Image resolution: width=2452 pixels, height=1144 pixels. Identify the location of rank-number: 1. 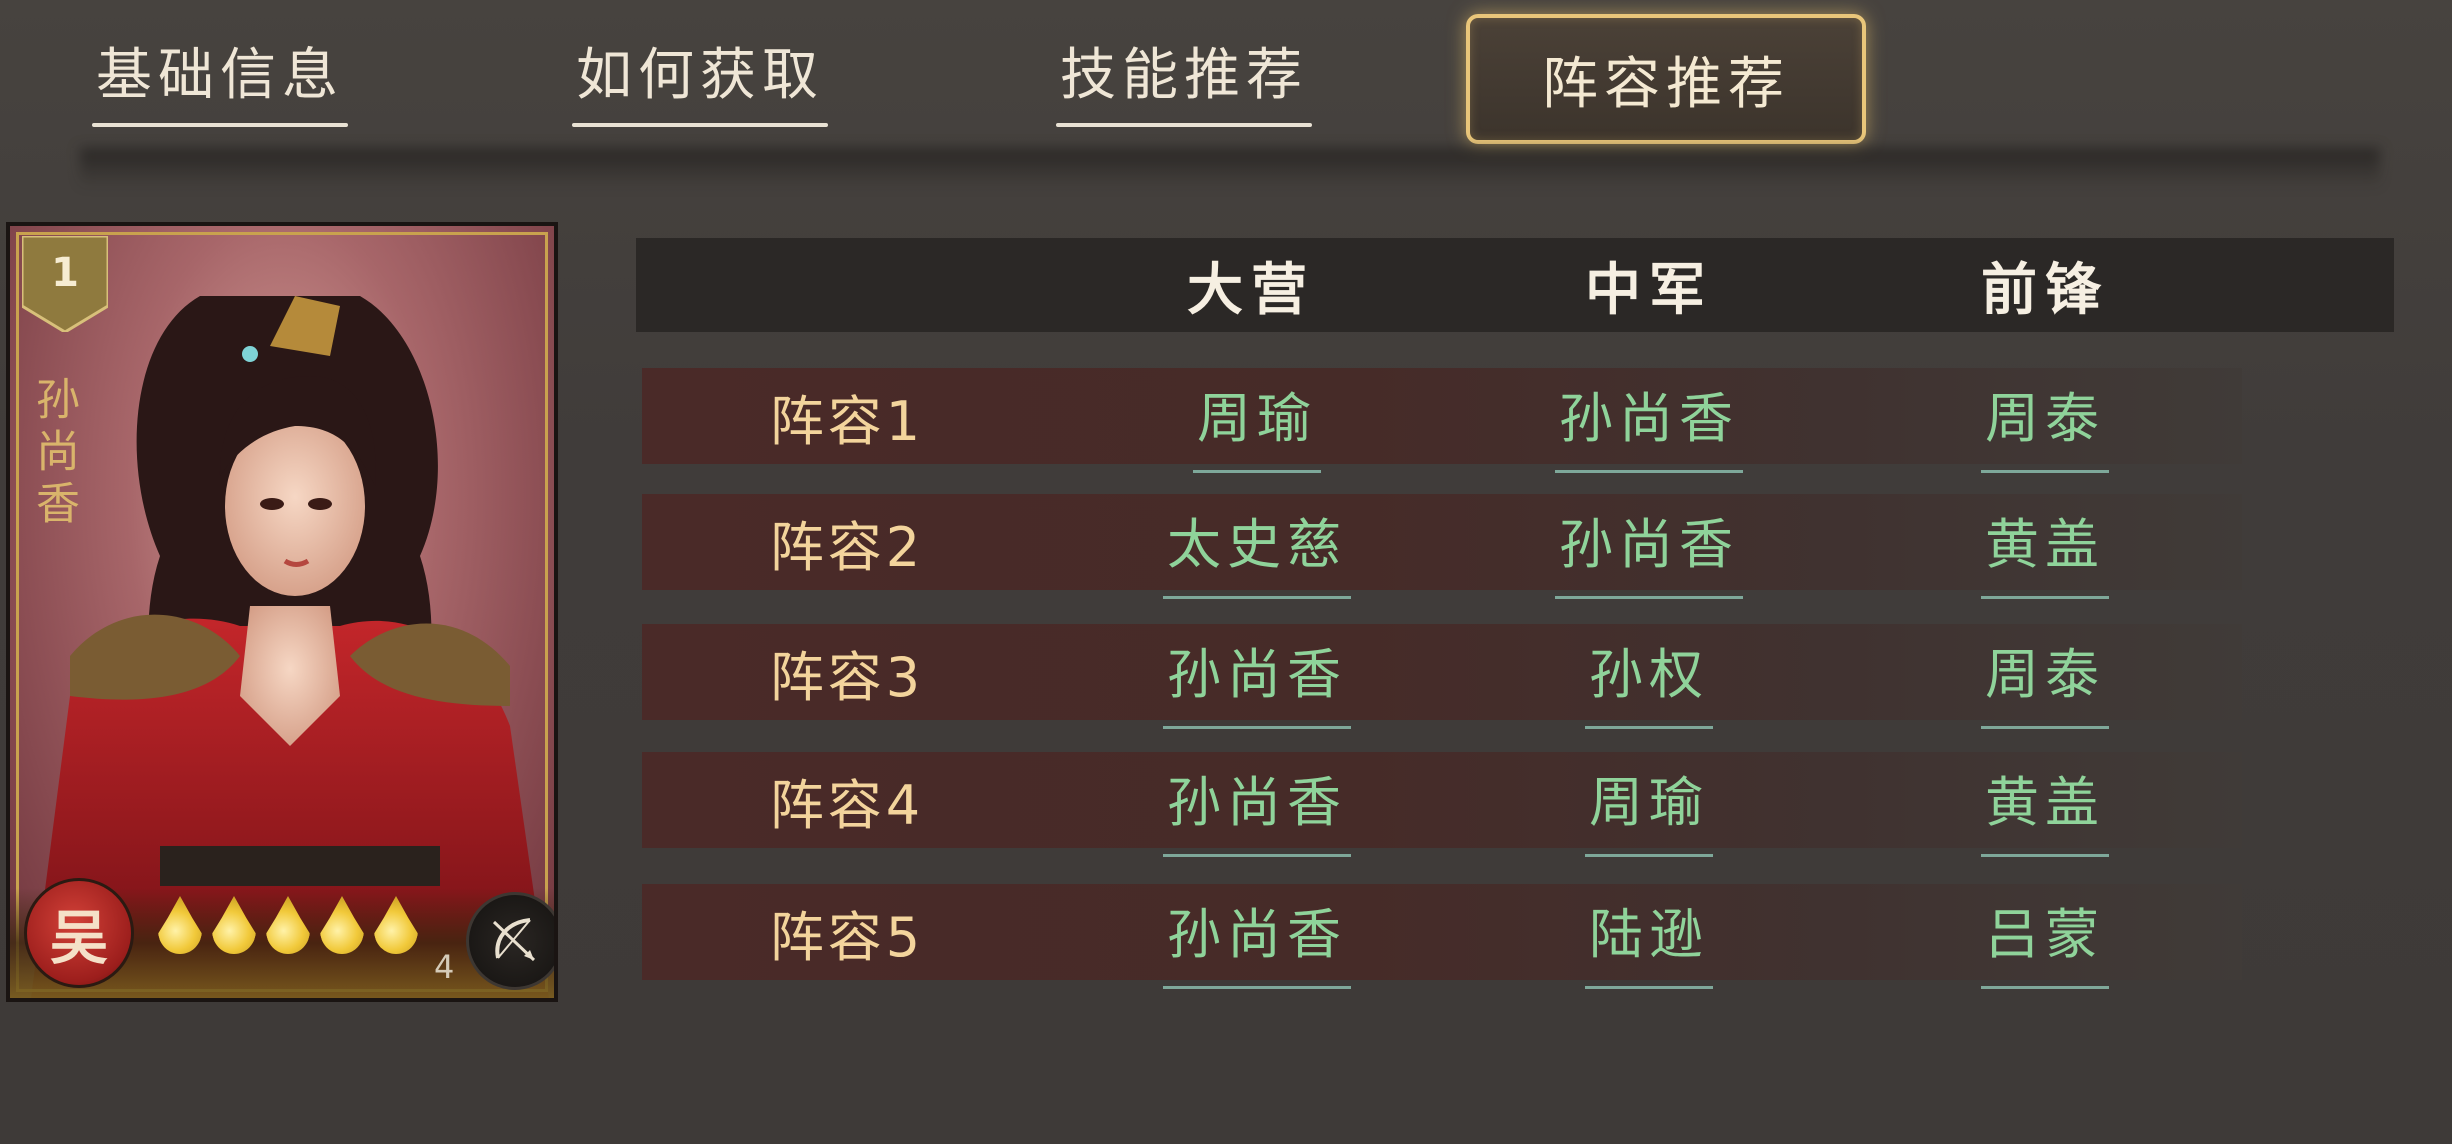
(65, 273).